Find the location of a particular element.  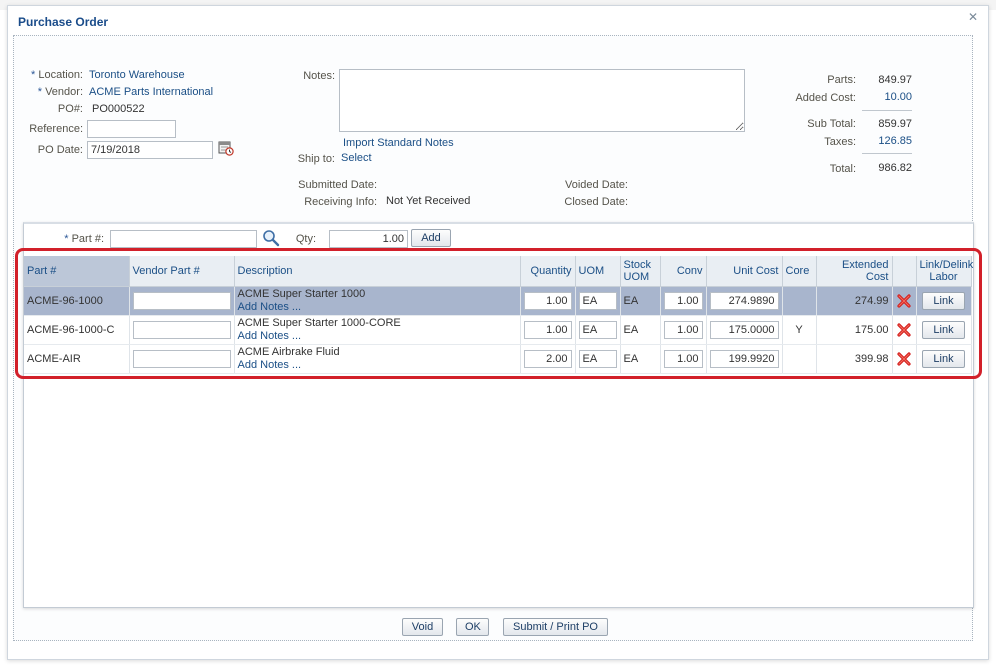

col-unit-cost: Unit Cost is located at coordinates (744, 271).